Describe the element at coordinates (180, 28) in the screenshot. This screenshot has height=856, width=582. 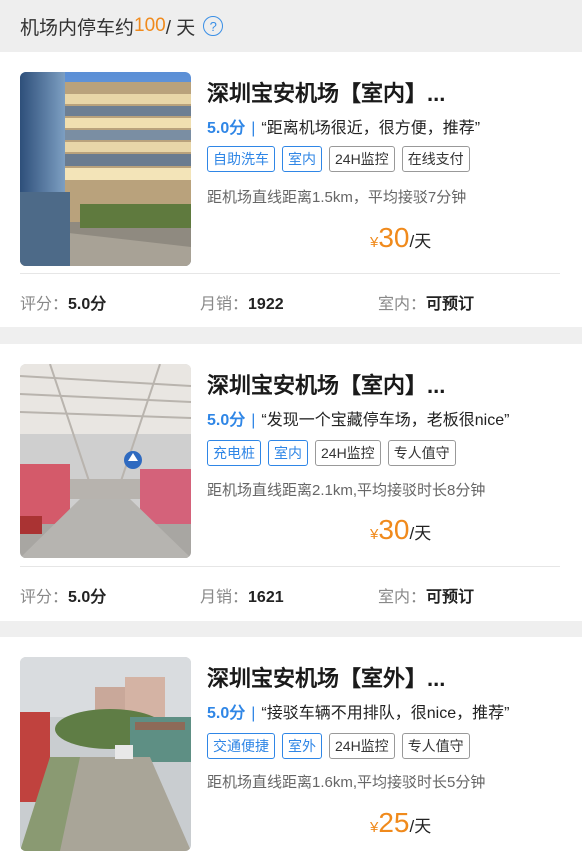
I see `header-suffix: / 天` at that location.